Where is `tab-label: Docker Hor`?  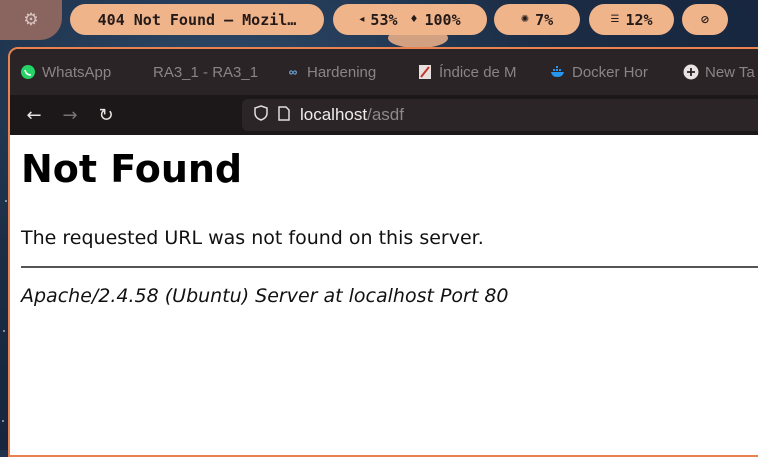 tab-label: Docker Hor is located at coordinates (610, 72).